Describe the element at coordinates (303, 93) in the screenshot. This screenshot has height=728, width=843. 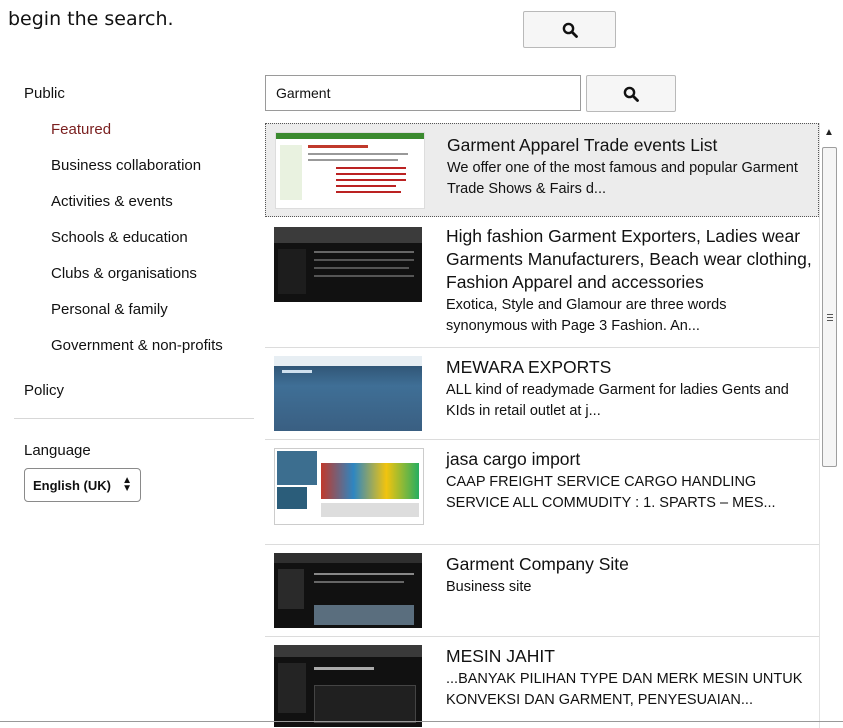
I see `search-input-value: Garment` at that location.